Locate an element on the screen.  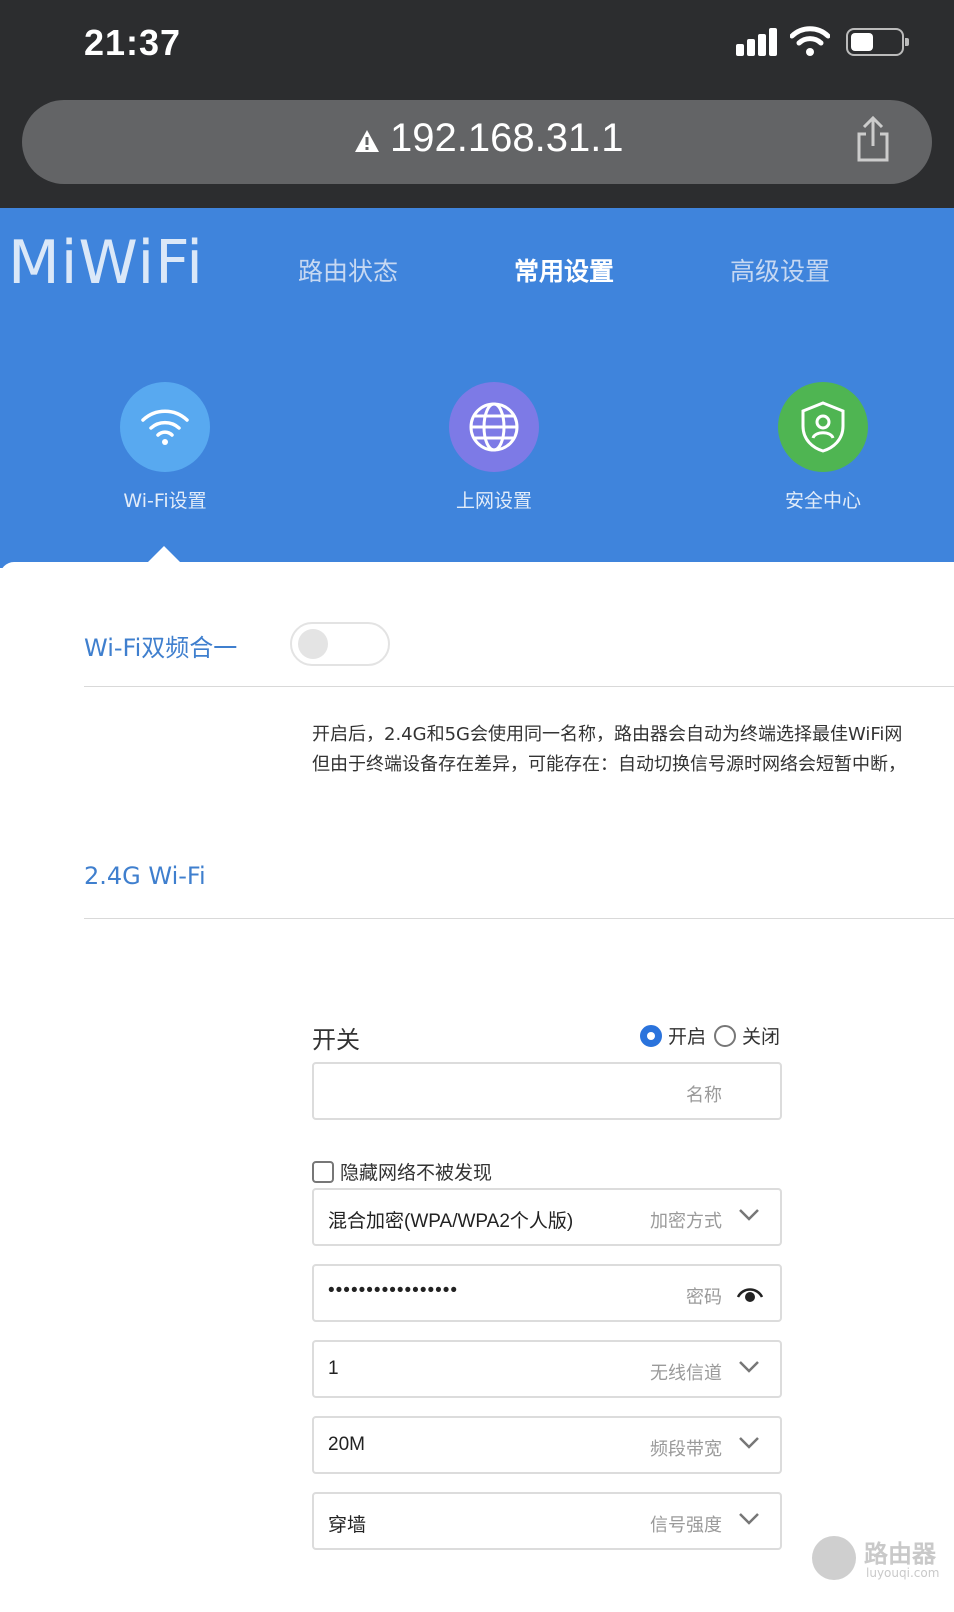
share-icon is located at coordinates (873, 140).